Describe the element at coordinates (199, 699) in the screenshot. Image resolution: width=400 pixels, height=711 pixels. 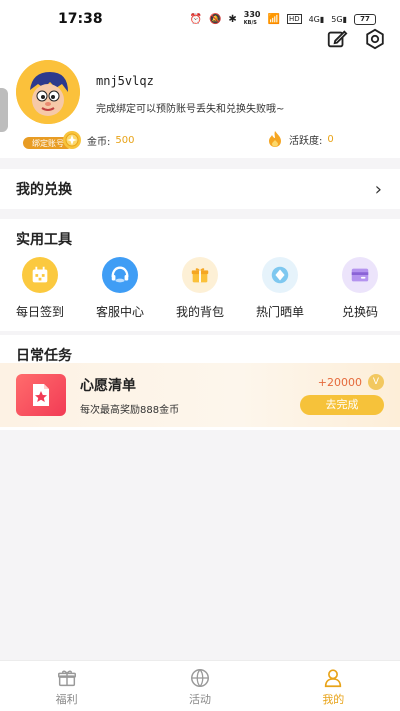
I see `tab-label: 活动` at that location.